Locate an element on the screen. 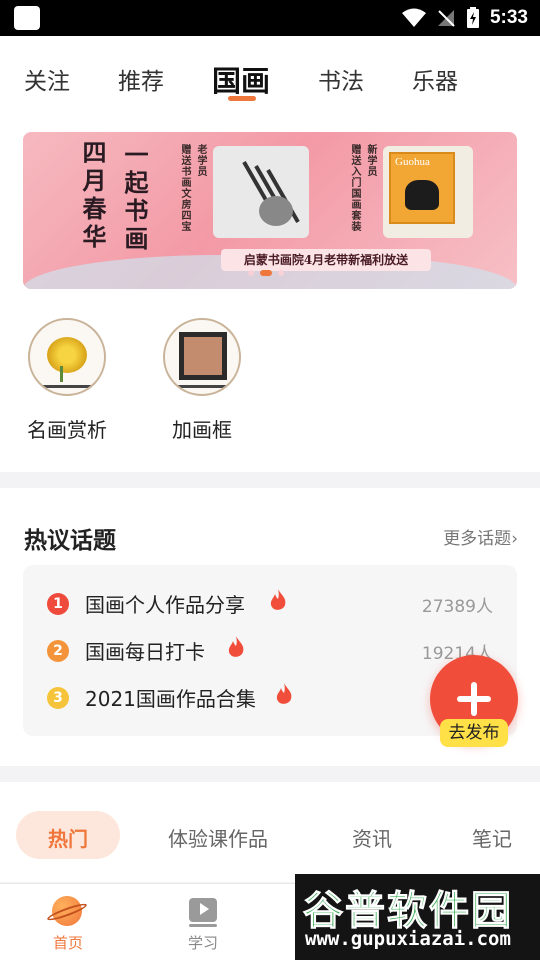  rank-badge: 1 is located at coordinates (58, 604).